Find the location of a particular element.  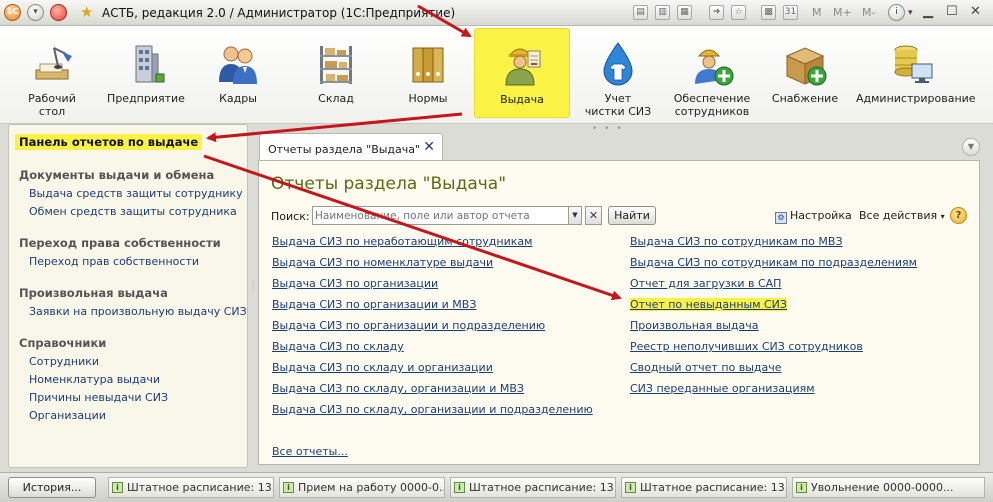

all-actions-menu: Все действия ▾ is located at coordinates (902, 215).